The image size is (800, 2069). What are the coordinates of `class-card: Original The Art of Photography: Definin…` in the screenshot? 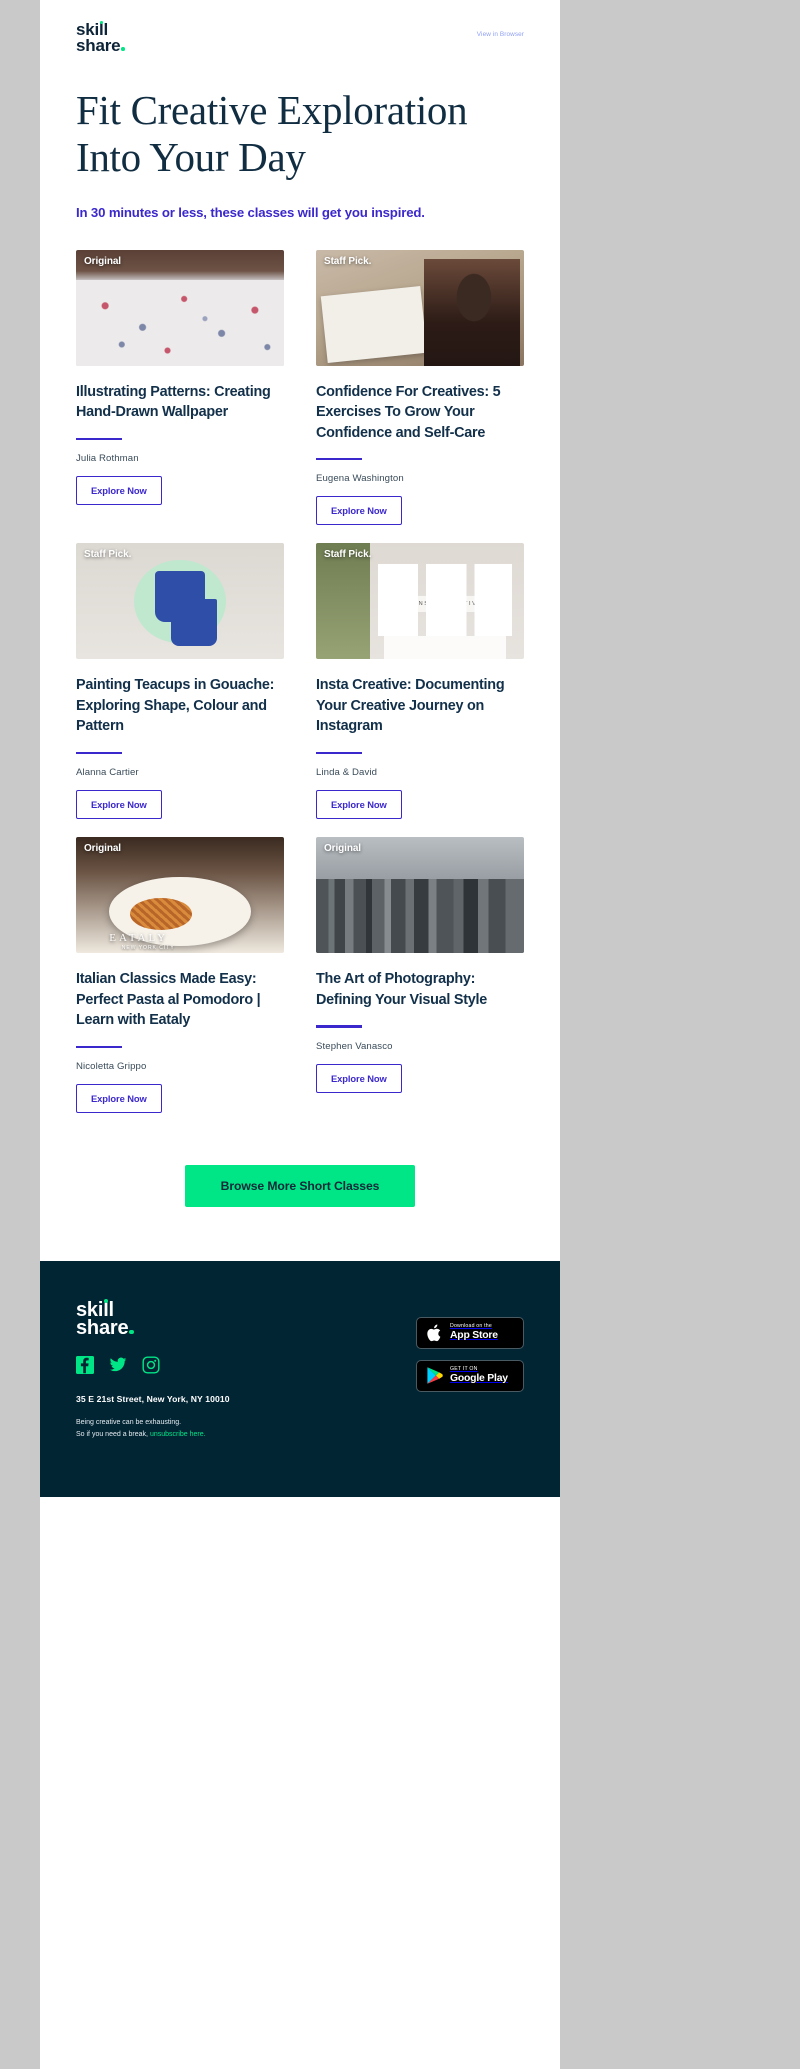 It's located at (420, 975).